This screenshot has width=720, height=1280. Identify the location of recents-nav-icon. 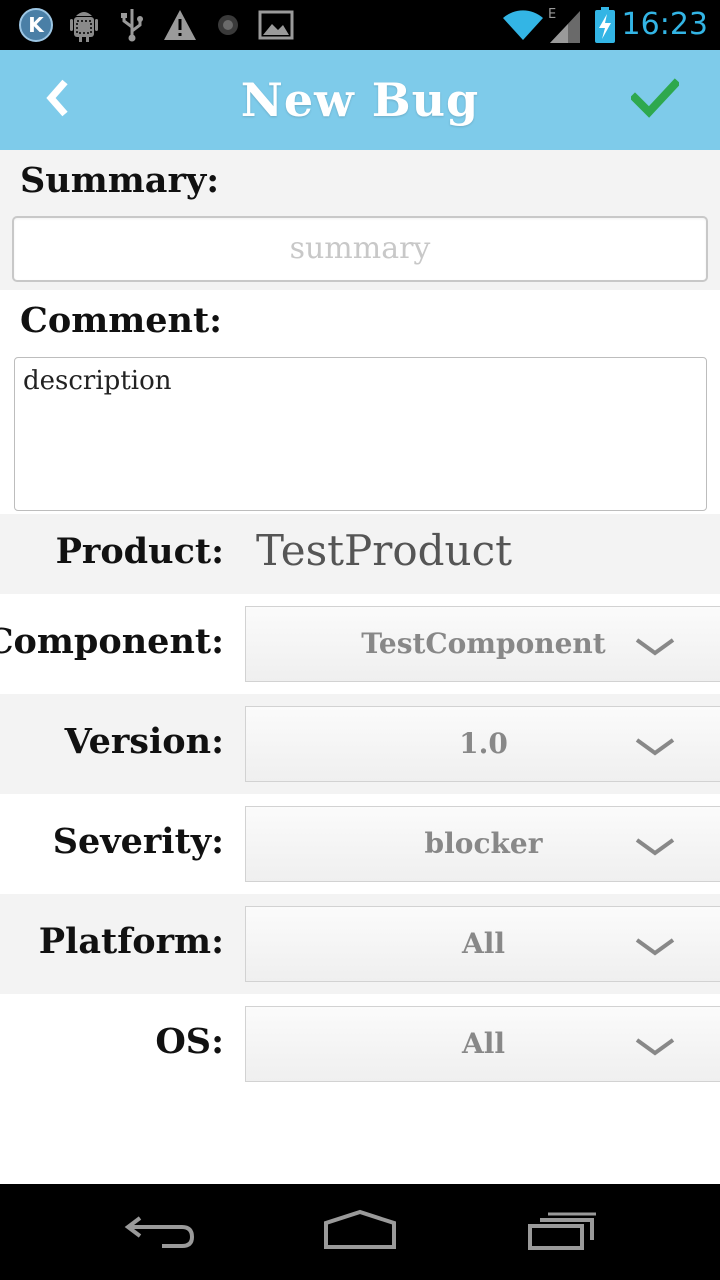
(562, 1232).